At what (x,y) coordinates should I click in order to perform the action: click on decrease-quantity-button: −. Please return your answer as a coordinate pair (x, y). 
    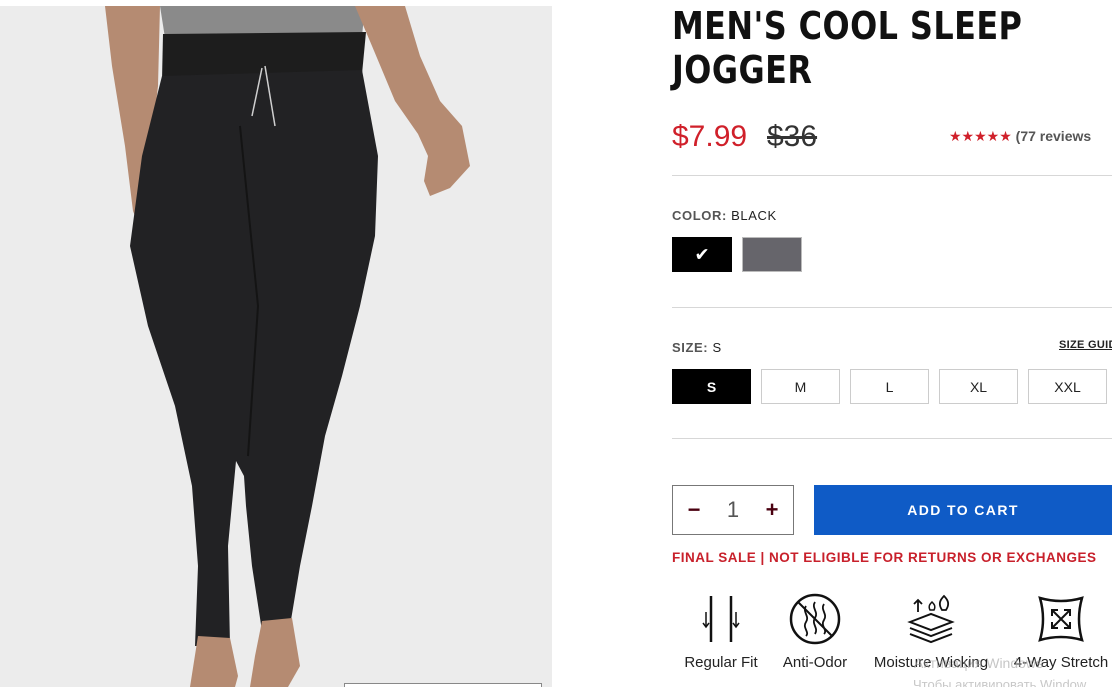
    Looking at the image, I should click on (694, 510).